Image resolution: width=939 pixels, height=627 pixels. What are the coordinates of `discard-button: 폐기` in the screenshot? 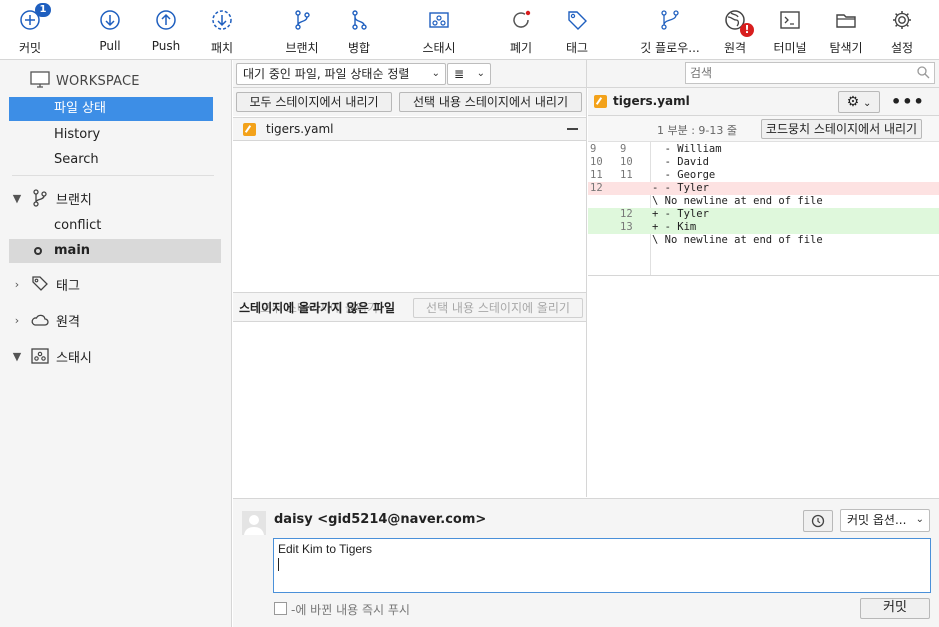 It's located at (521, 30).